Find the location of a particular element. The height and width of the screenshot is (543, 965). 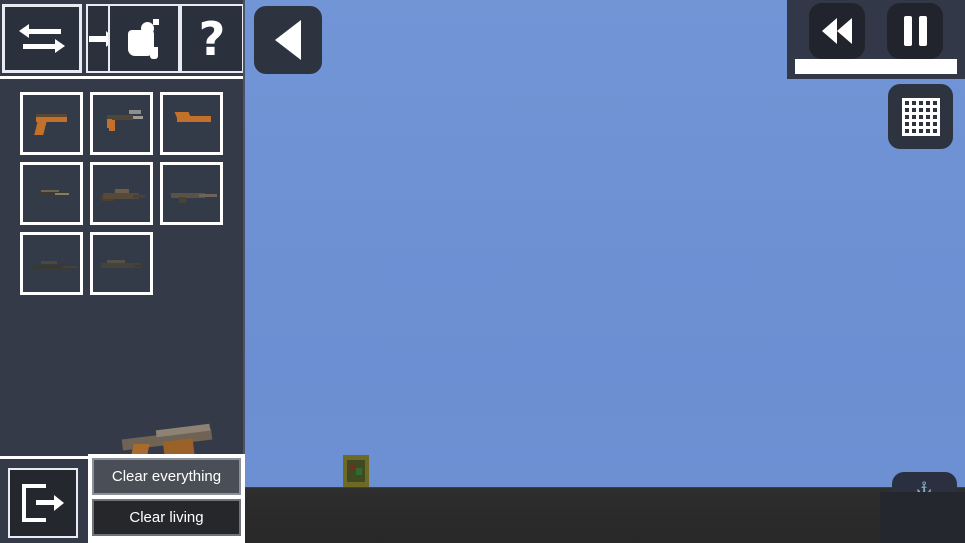

weapon-slot-sniper-a is located at coordinates (51, 263).